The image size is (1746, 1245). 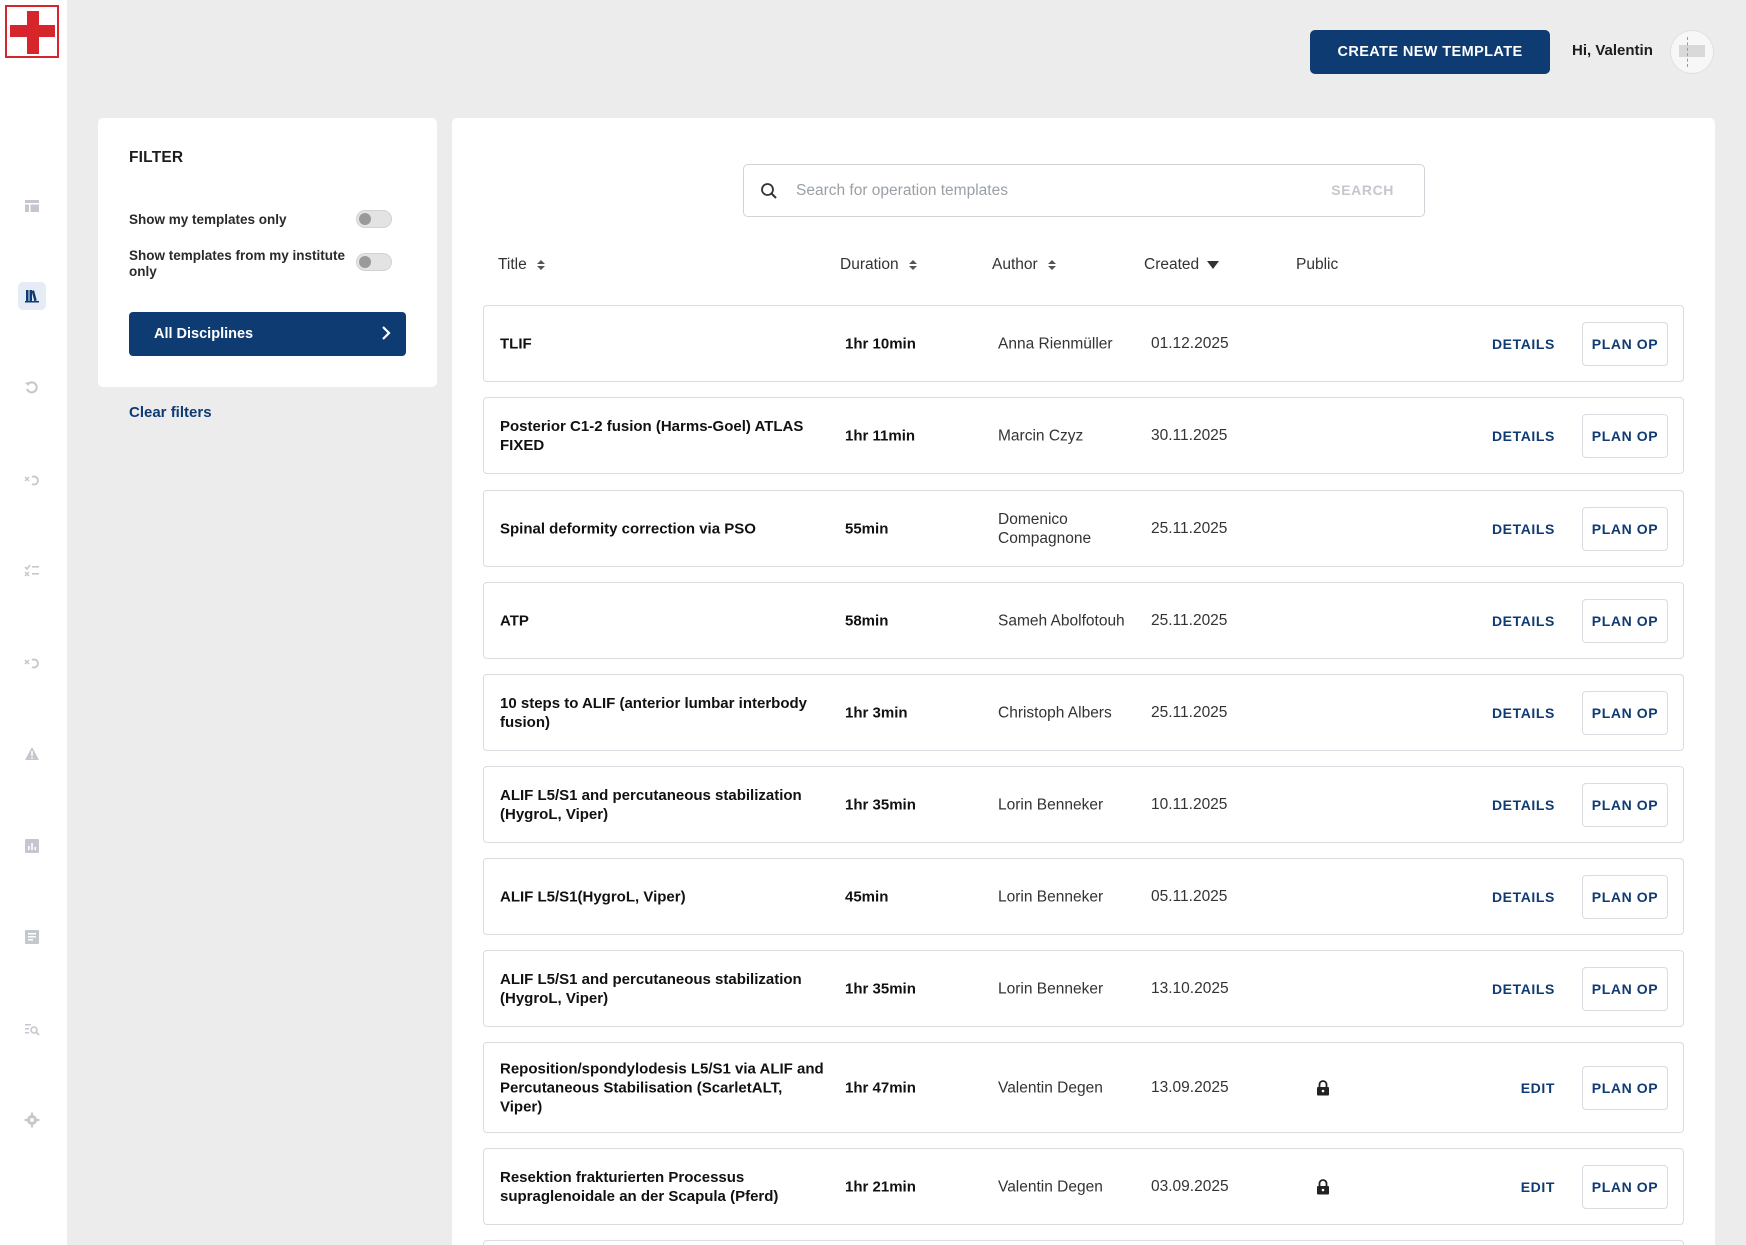 I want to click on row-created: 01.12.2025, so click(x=1190, y=343).